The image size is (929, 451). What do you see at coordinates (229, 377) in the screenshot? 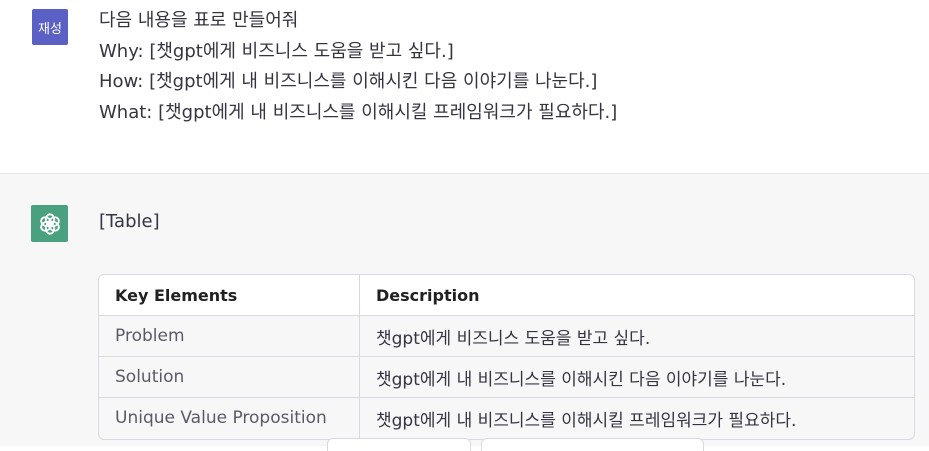
I see `table-cell-key-element: Solution` at bounding box center [229, 377].